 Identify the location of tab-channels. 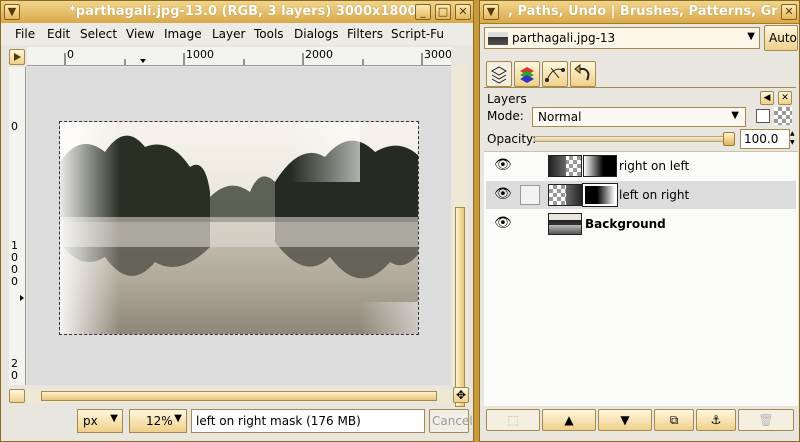
(527, 74).